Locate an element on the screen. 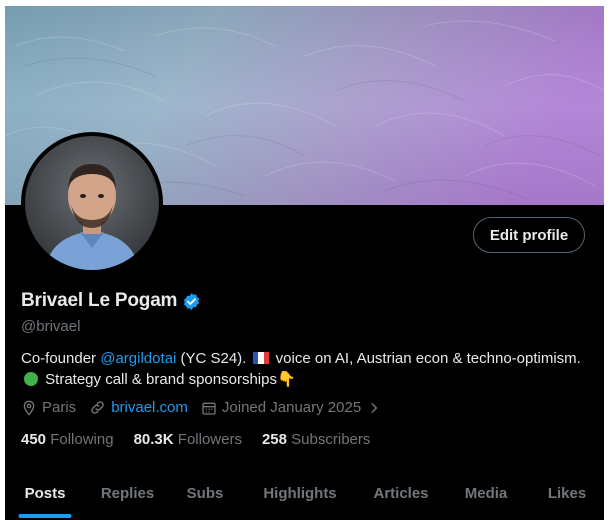  tab-posts: Posts is located at coordinates (45, 493).